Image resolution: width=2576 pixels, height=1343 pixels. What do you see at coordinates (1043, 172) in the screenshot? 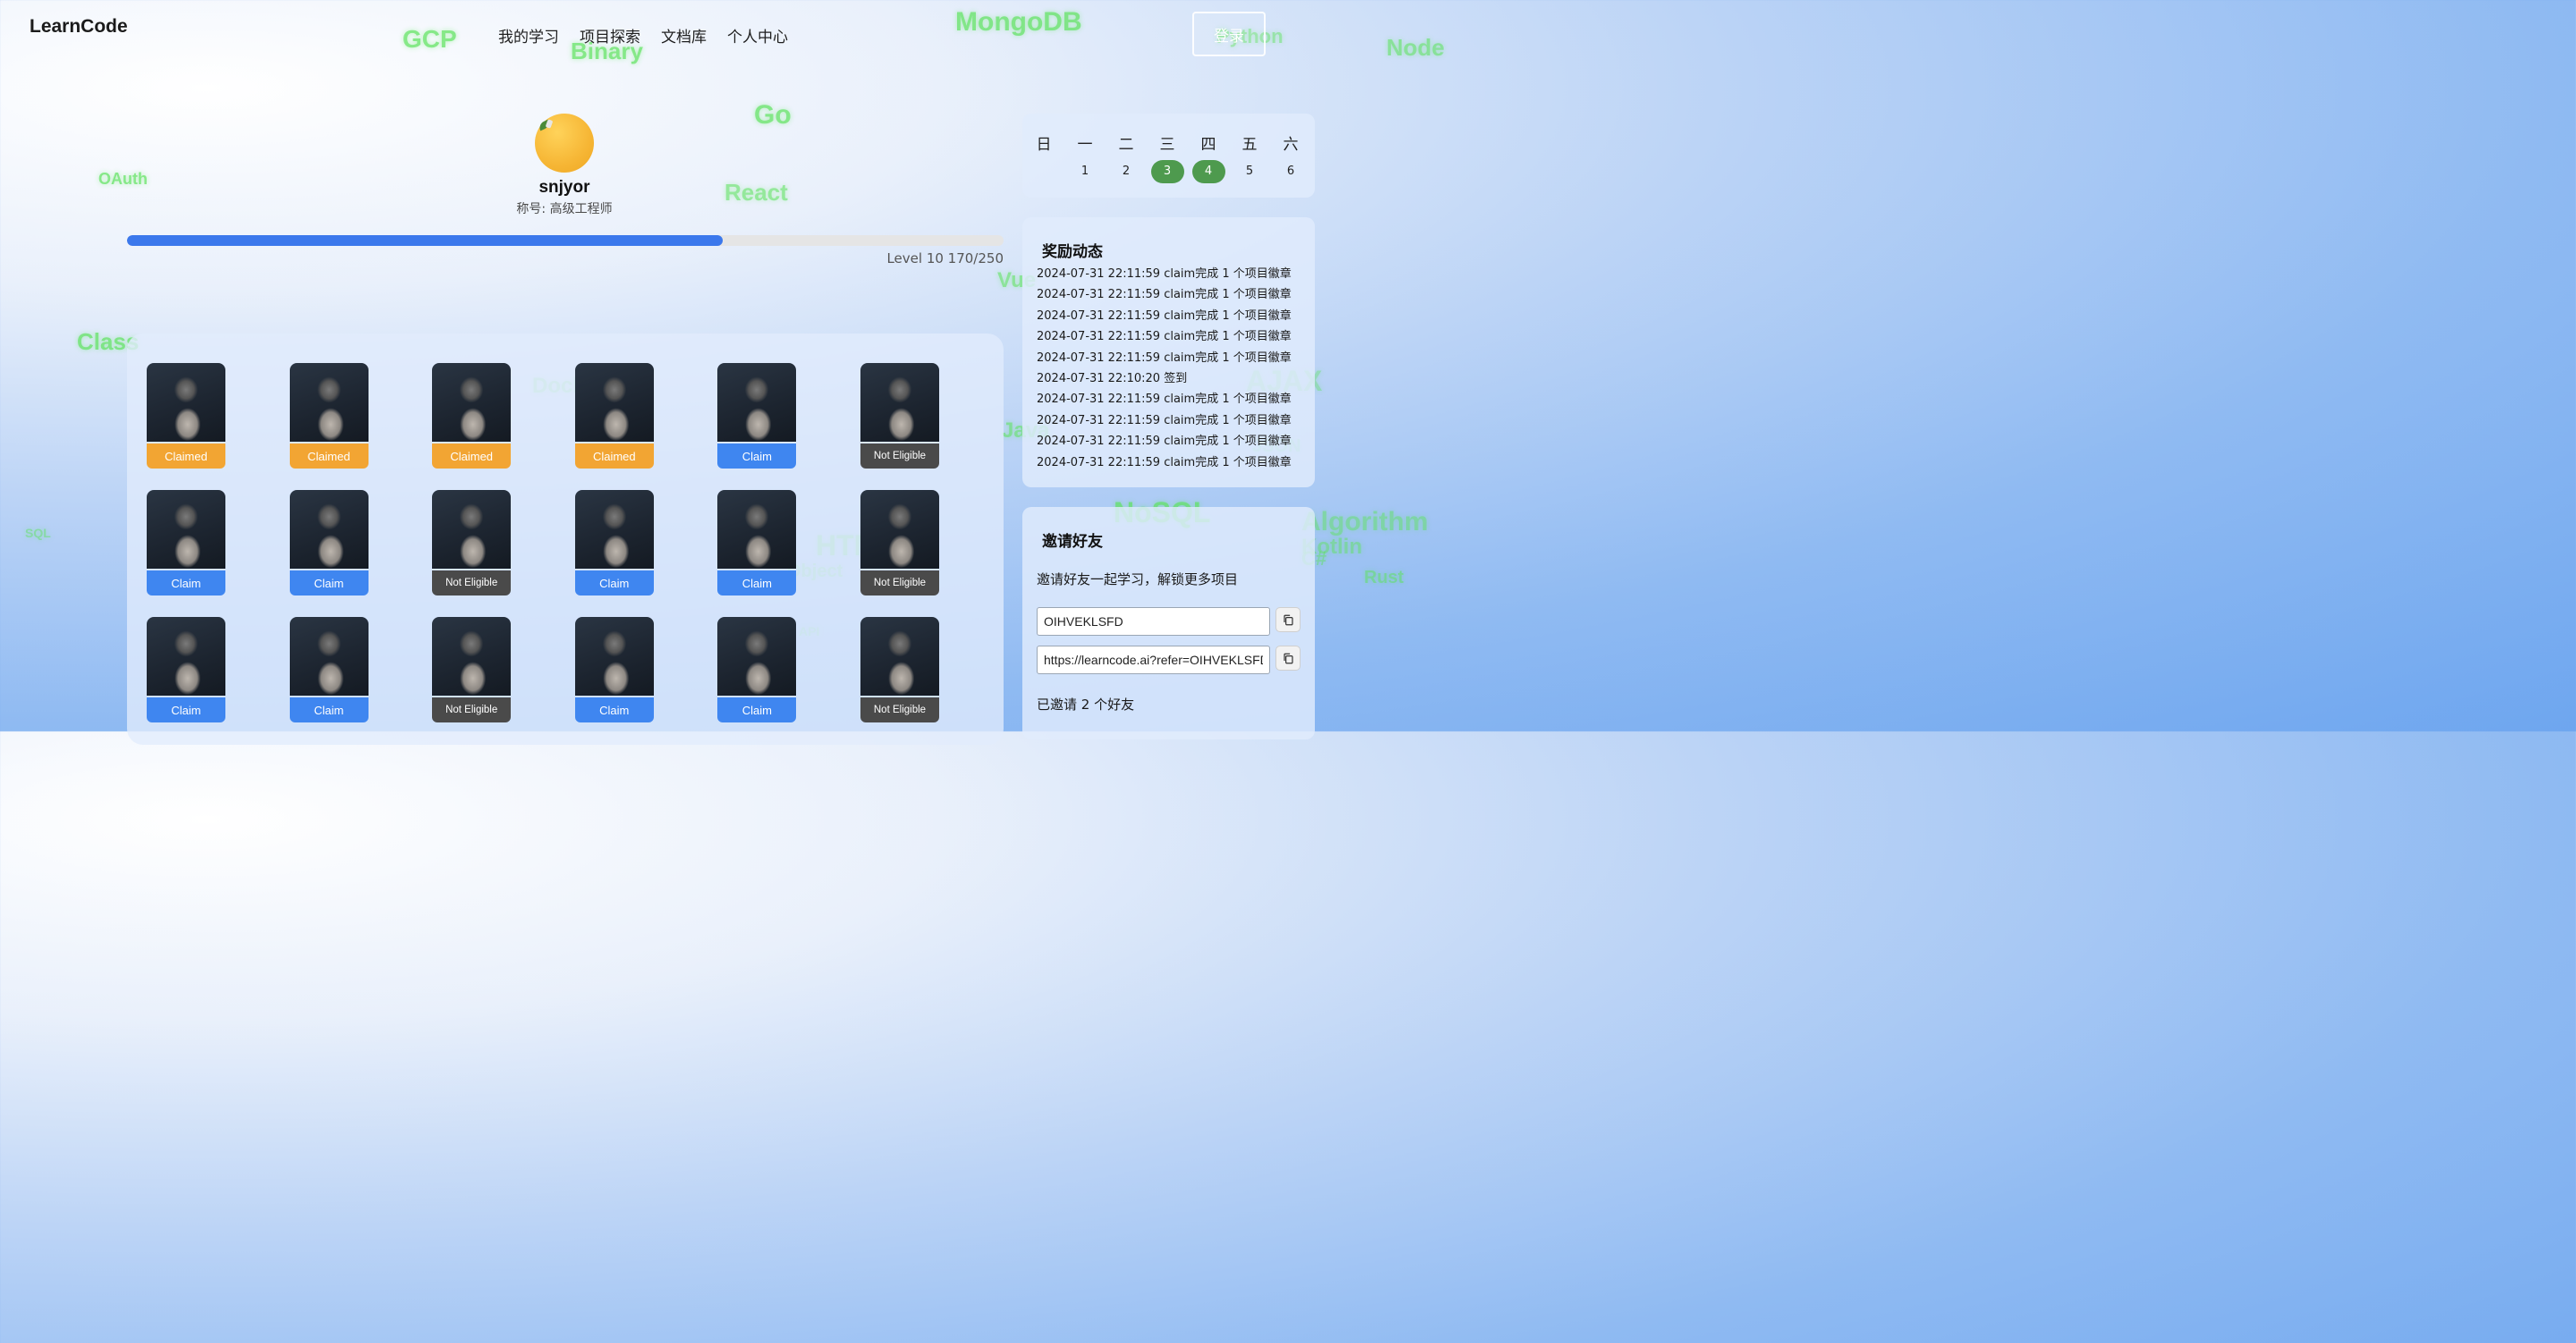
I see `calendar-day-cell` at bounding box center [1043, 172].